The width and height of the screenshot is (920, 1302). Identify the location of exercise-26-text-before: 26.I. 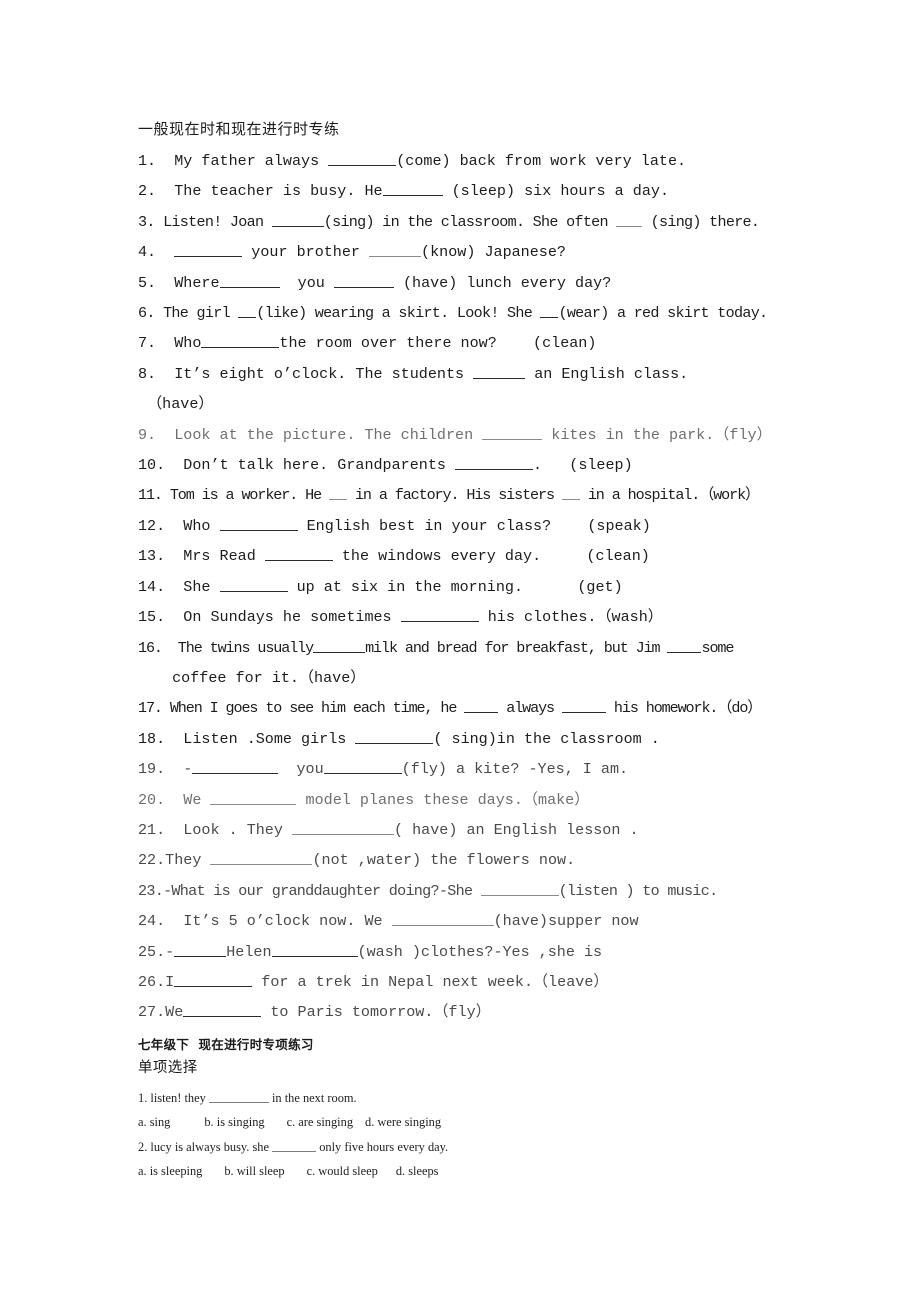
(156, 981).